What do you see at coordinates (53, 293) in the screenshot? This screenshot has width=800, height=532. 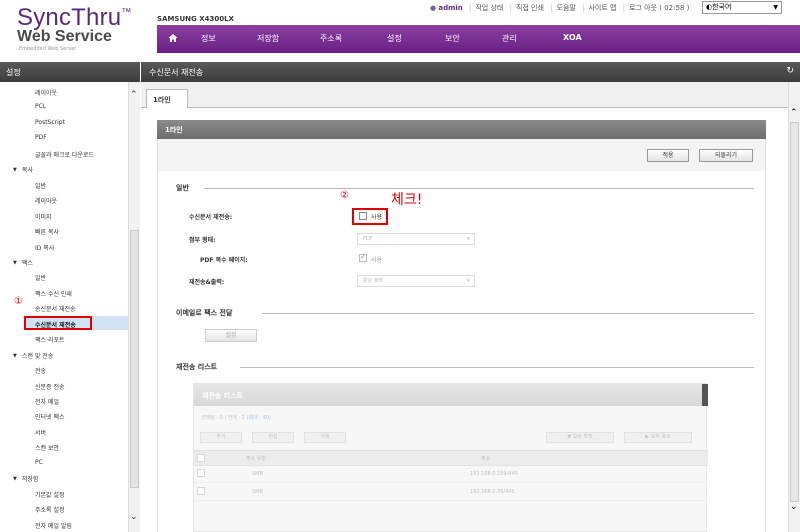 I see `sidebar-item: 팩스 수신 인쇄` at bounding box center [53, 293].